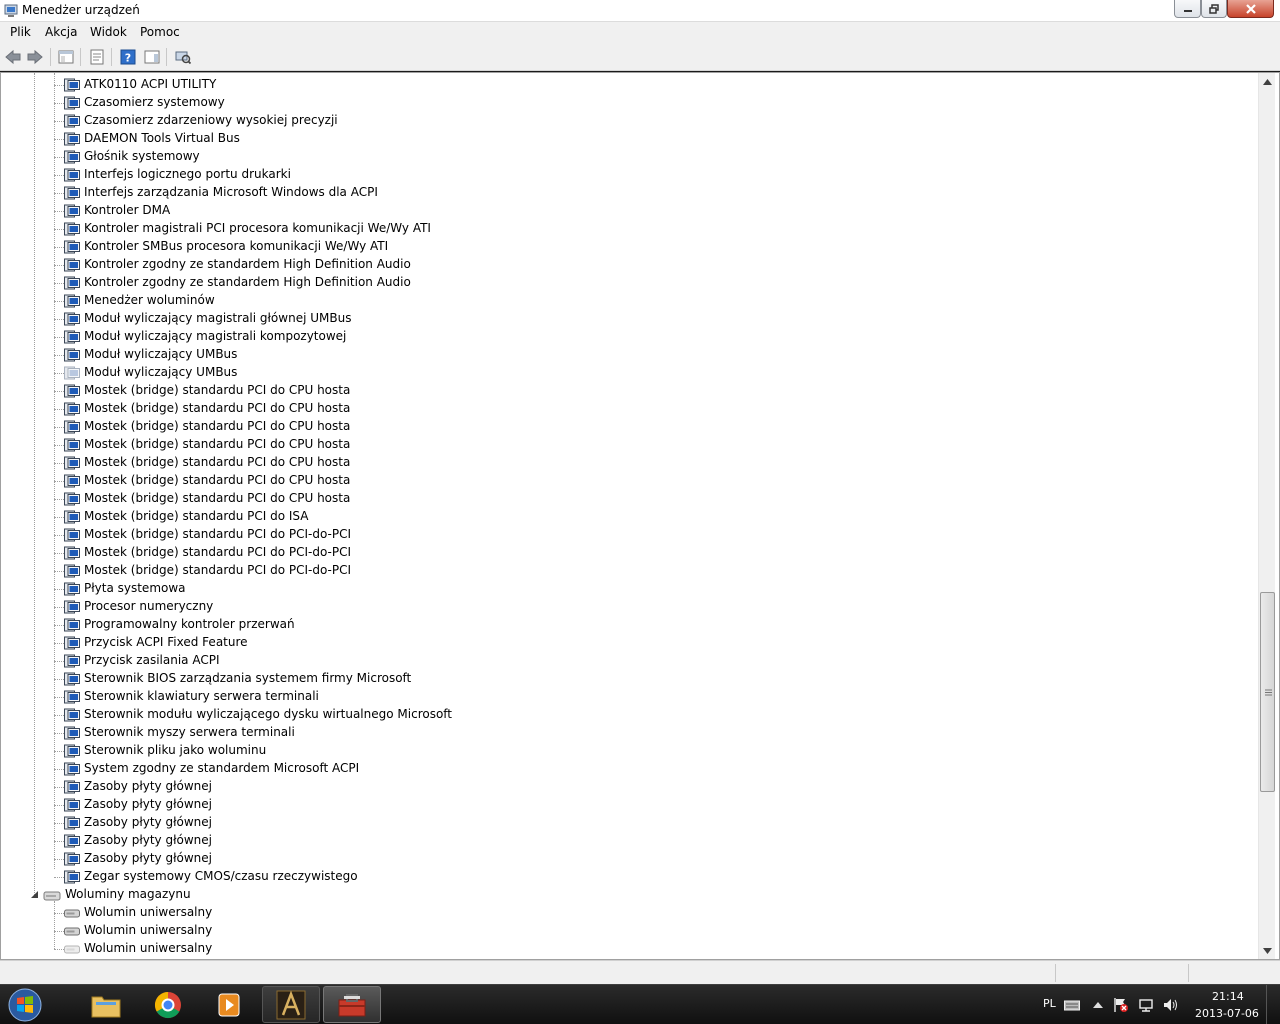  What do you see at coordinates (1049, 1003) in the screenshot?
I see `language-indicator: PL` at bounding box center [1049, 1003].